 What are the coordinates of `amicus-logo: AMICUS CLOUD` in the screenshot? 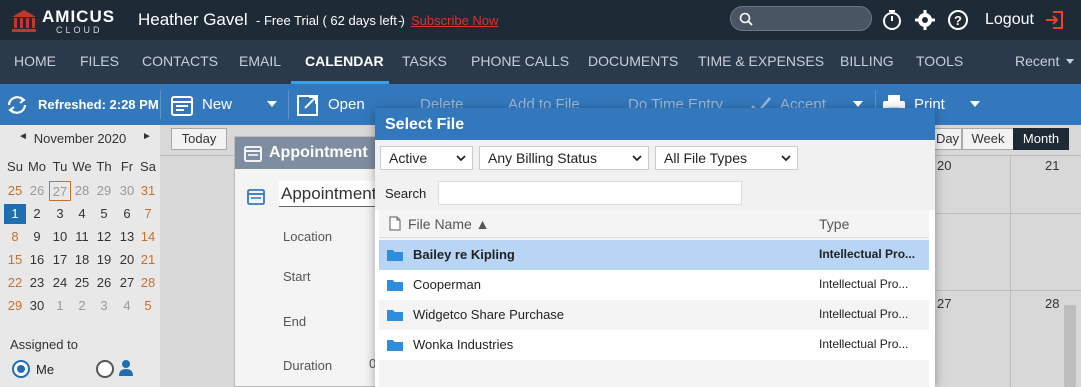 It's located at (65, 20).